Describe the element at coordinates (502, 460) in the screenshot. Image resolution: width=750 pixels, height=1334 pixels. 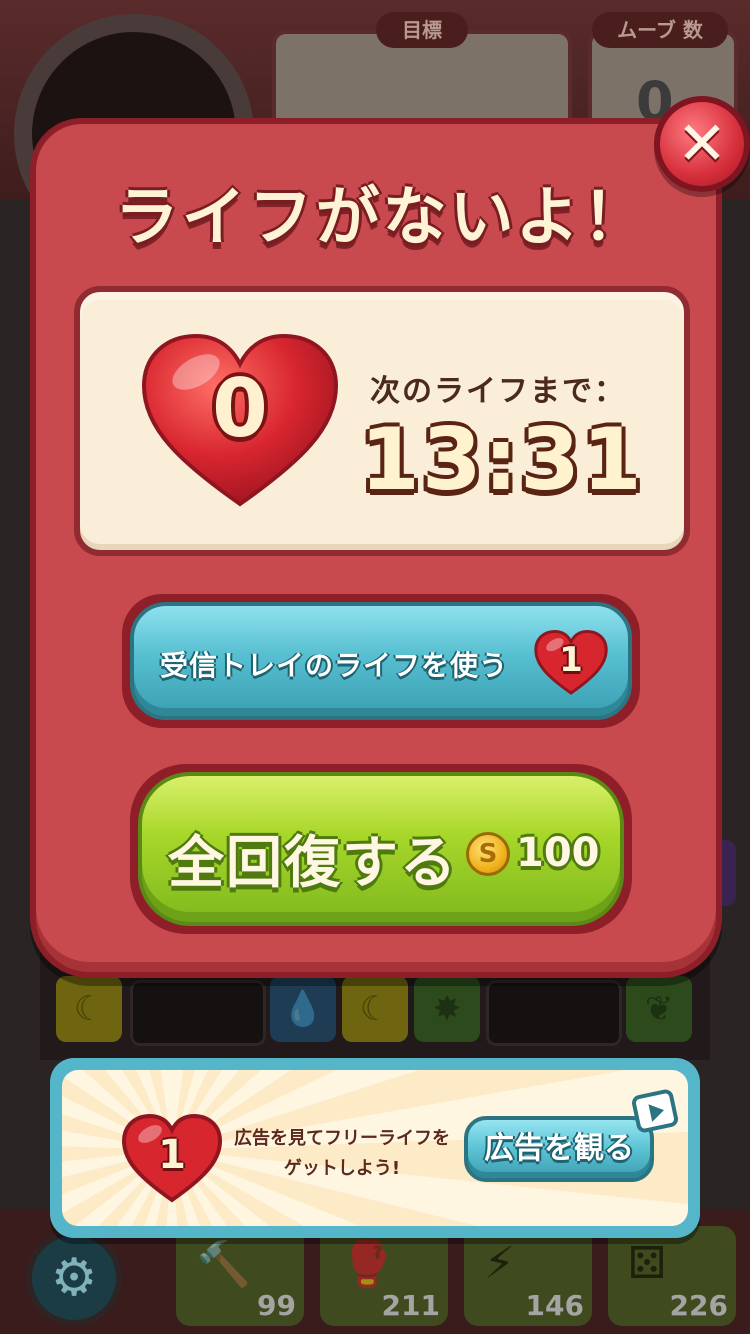
I see `next-life-timer: 13:31` at that location.